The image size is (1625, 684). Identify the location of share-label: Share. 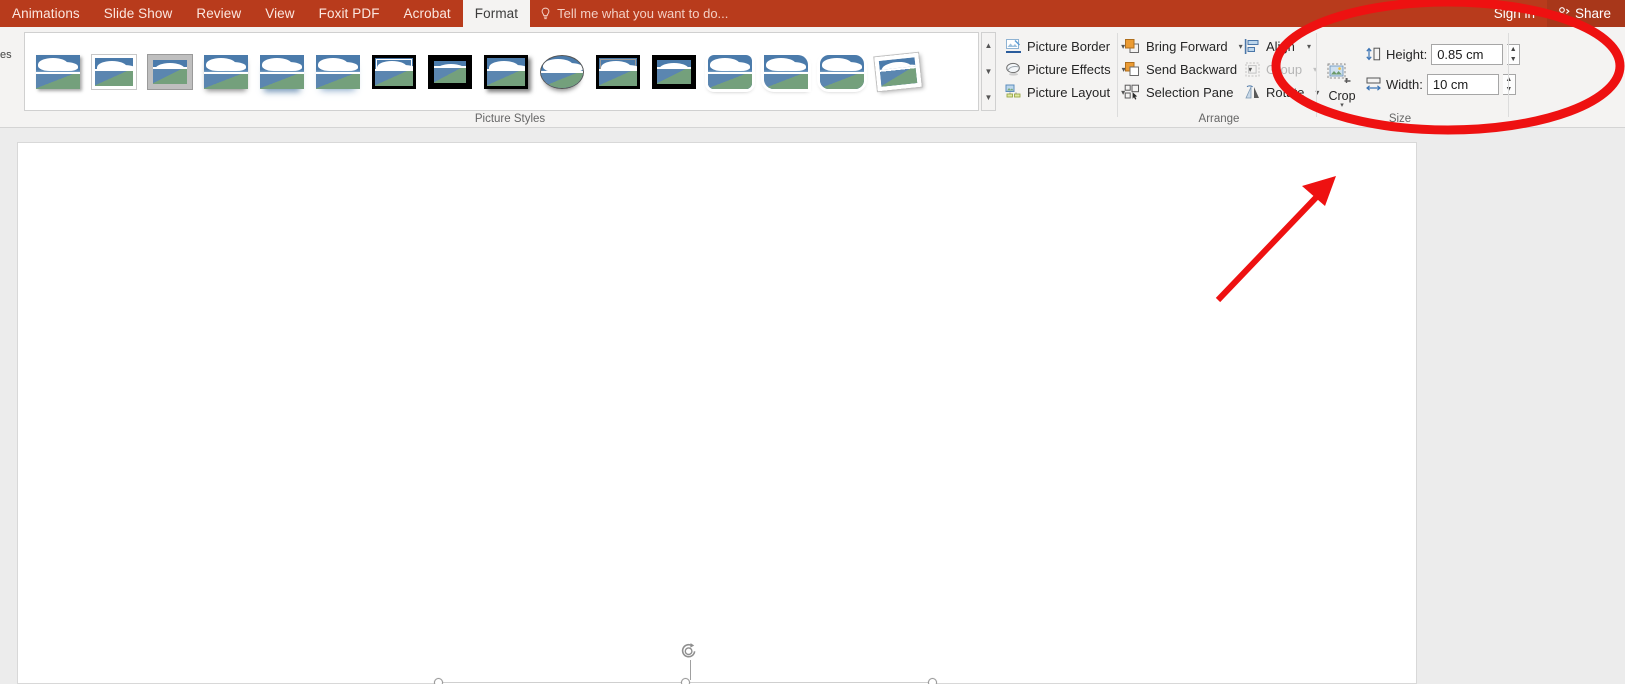
(1592, 13).